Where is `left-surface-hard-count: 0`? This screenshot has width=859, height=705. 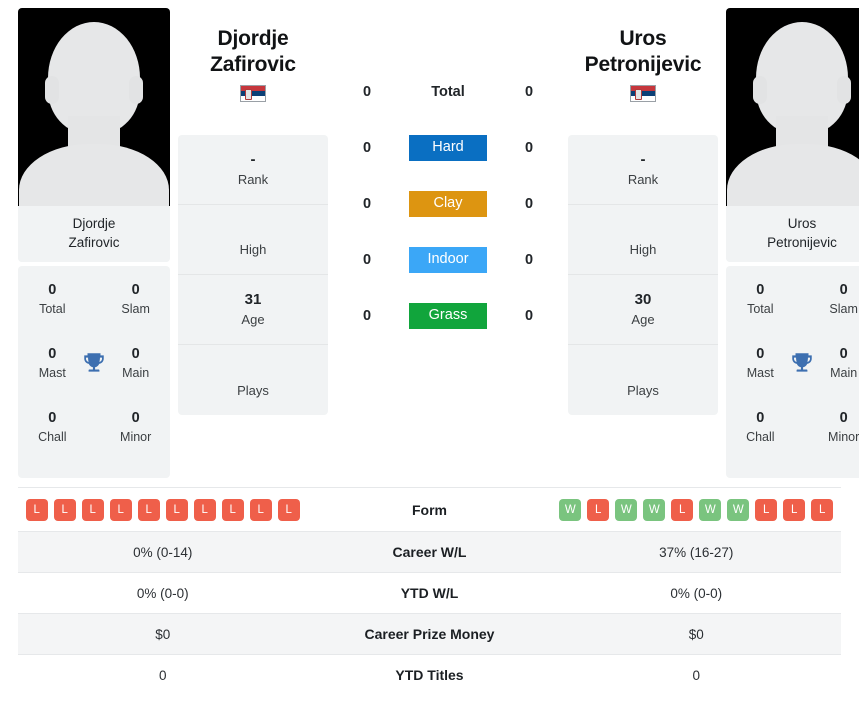 left-surface-hard-count: 0 is located at coordinates (367, 148).